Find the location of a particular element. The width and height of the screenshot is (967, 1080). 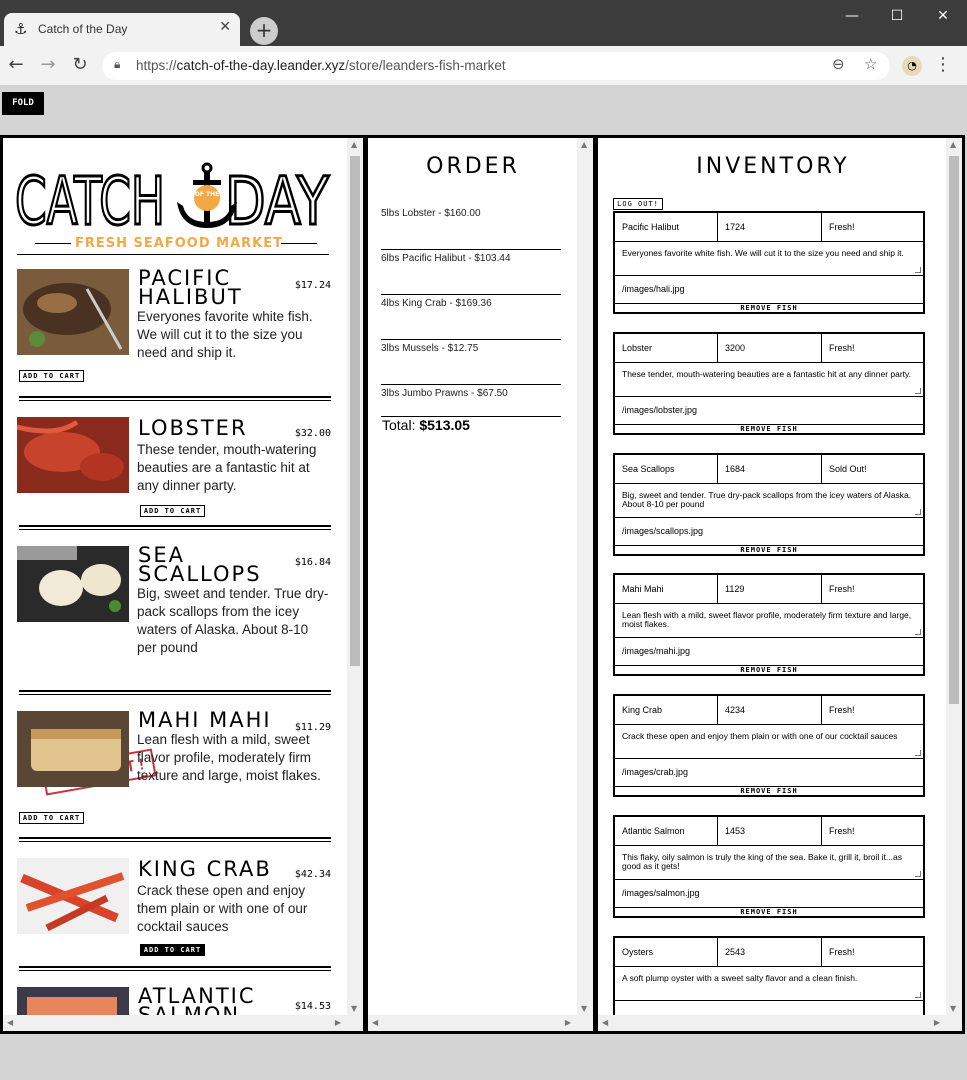

fish-status-select: Sold Out! is located at coordinates (873, 469).